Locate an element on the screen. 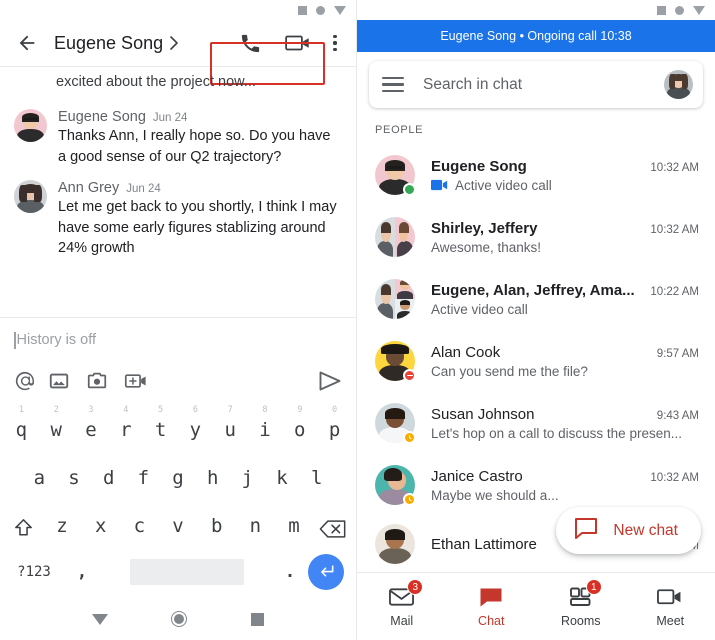 The height and width of the screenshot is (640, 715). key-i: 8i is located at coordinates (265, 429).